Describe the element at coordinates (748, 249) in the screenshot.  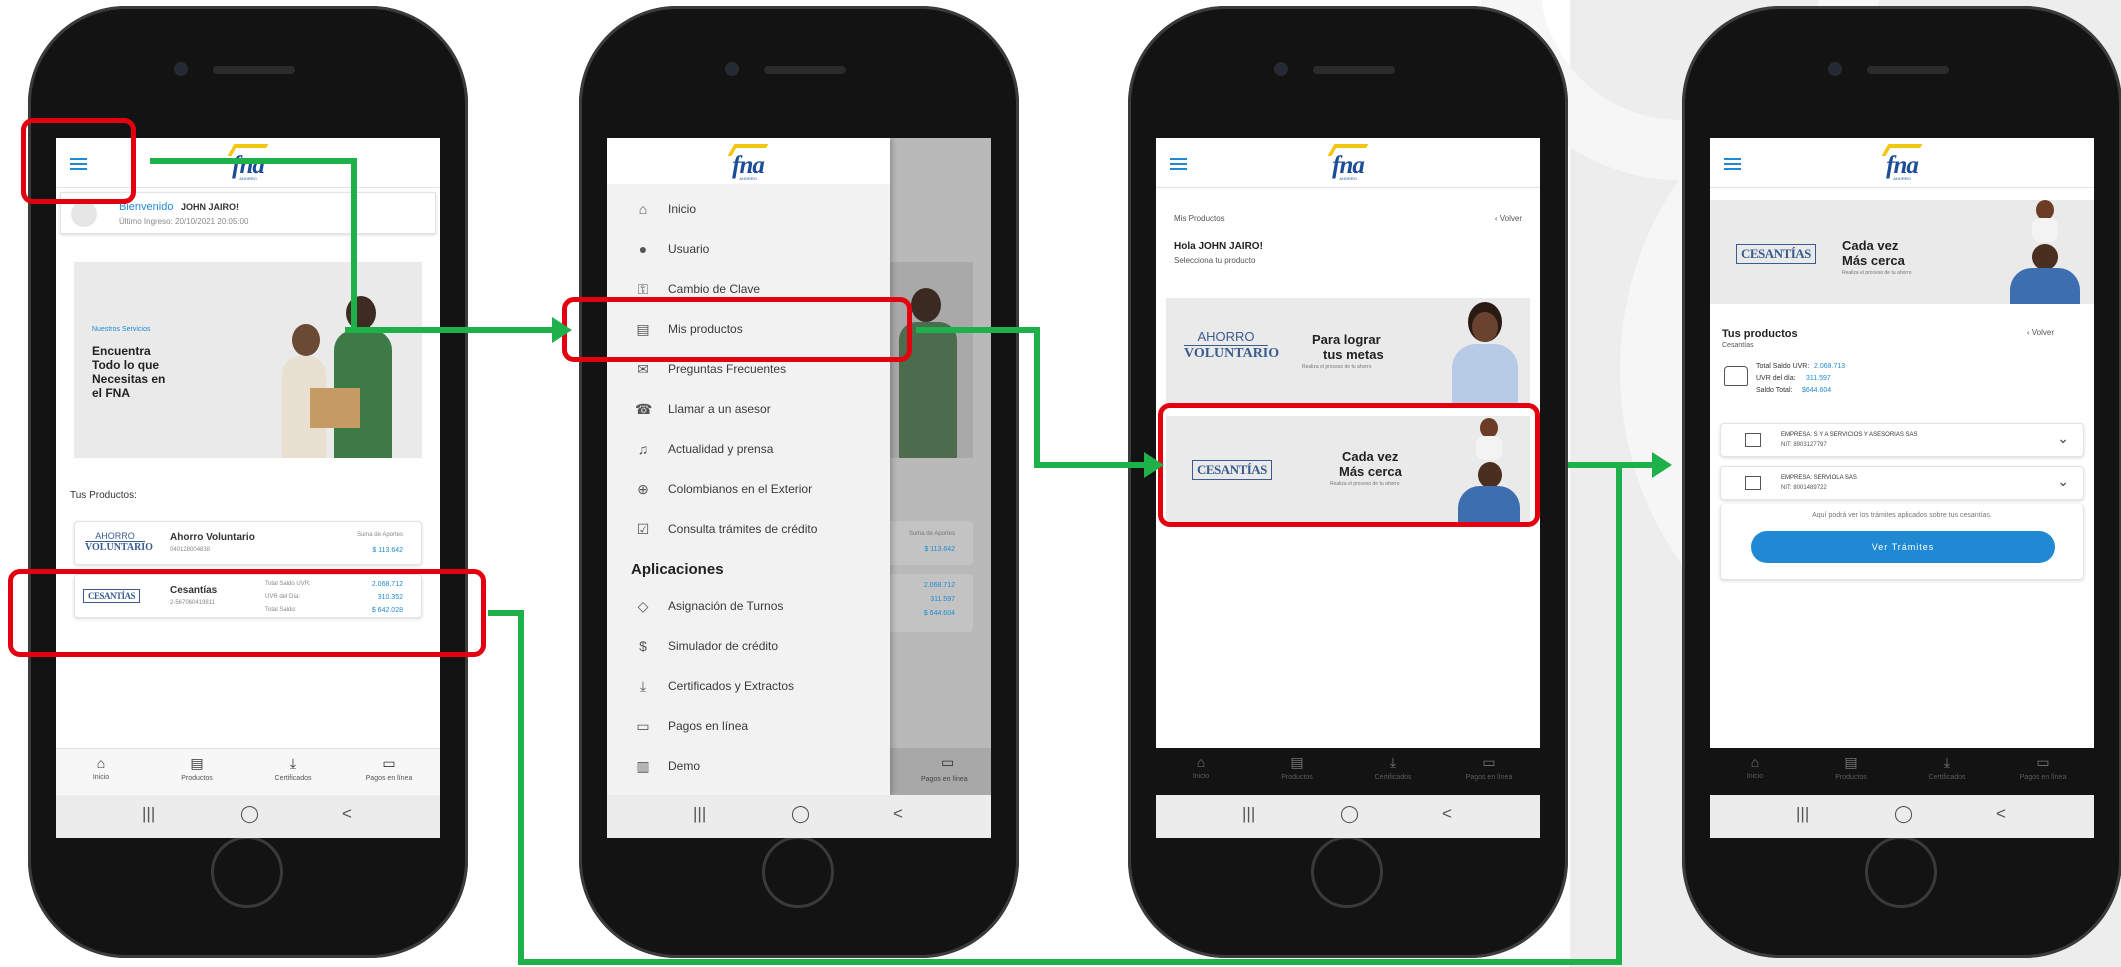
I see `menu-item-usuario: ● Usuario` at that location.